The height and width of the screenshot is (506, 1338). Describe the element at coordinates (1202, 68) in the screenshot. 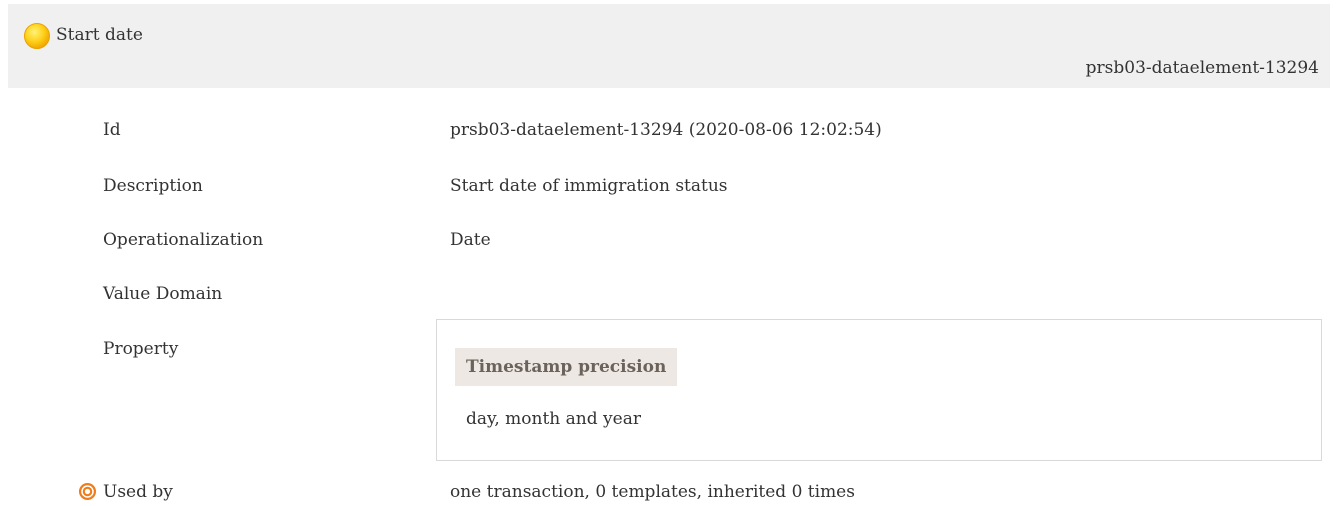

I see `header-id: prsb03-dataelement-13294` at that location.